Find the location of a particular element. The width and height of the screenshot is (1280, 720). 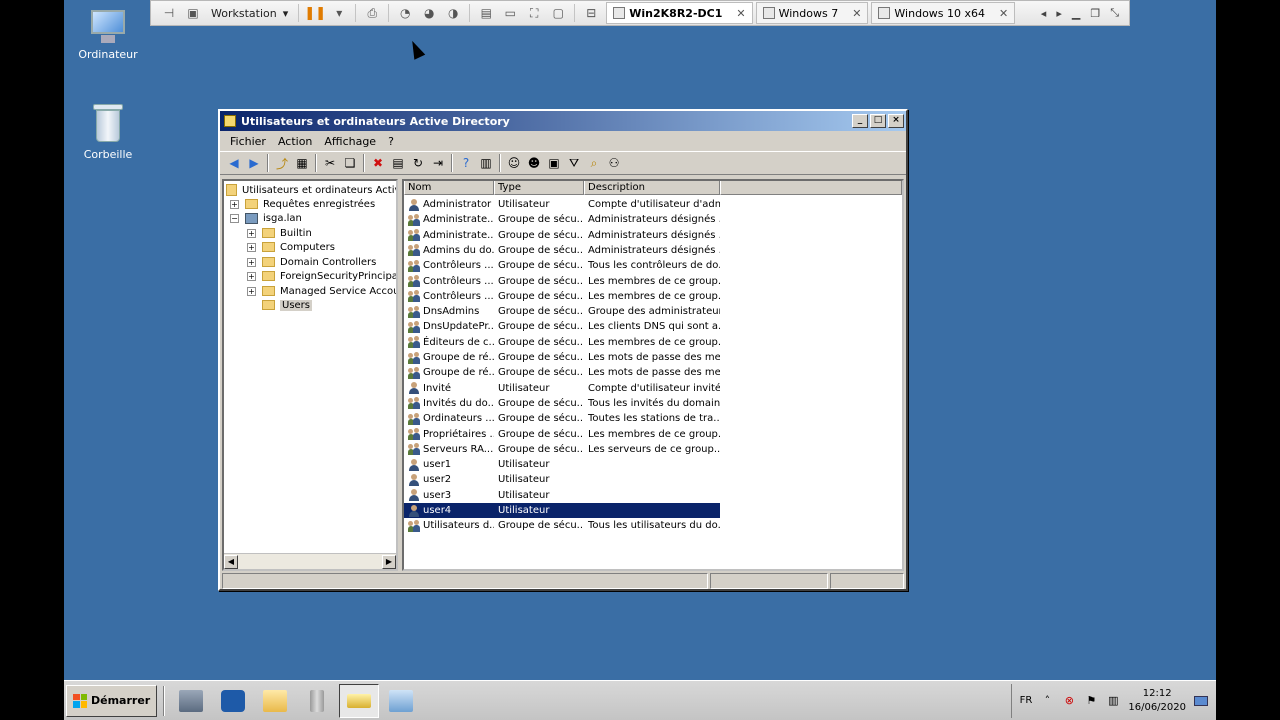

snapshot-icon: ◔ is located at coordinates (405, 13).